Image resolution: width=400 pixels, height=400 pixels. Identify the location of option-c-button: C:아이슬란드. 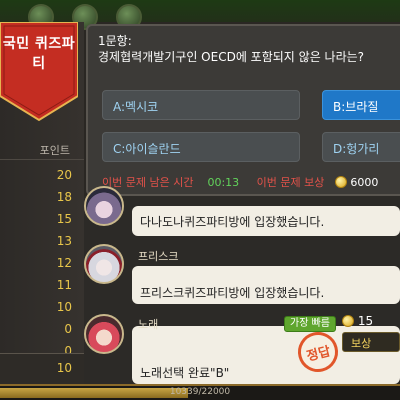
(201, 147).